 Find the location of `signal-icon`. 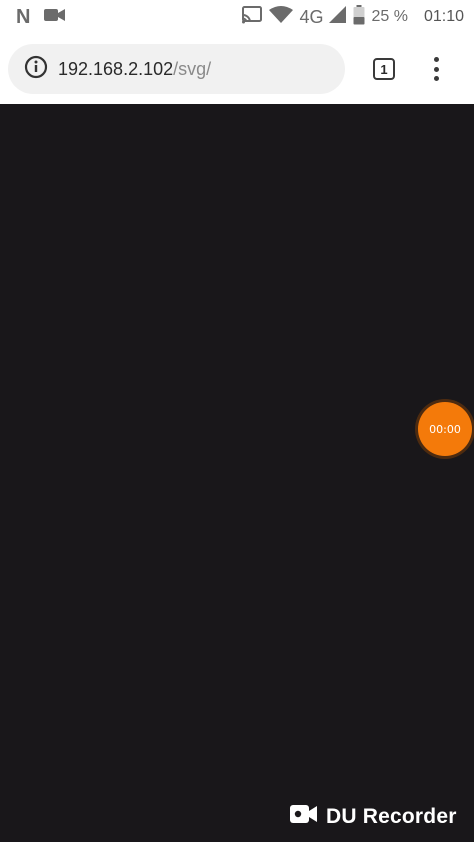

signal-icon is located at coordinates (338, 17).